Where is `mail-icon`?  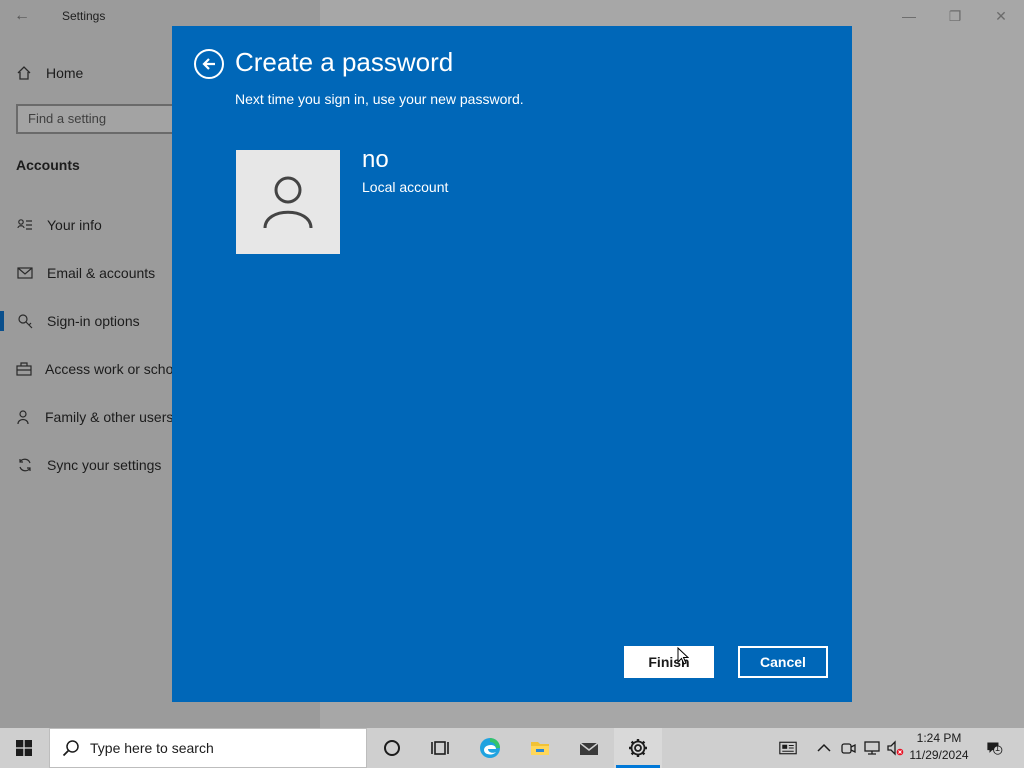 mail-icon is located at coordinates (25, 273).